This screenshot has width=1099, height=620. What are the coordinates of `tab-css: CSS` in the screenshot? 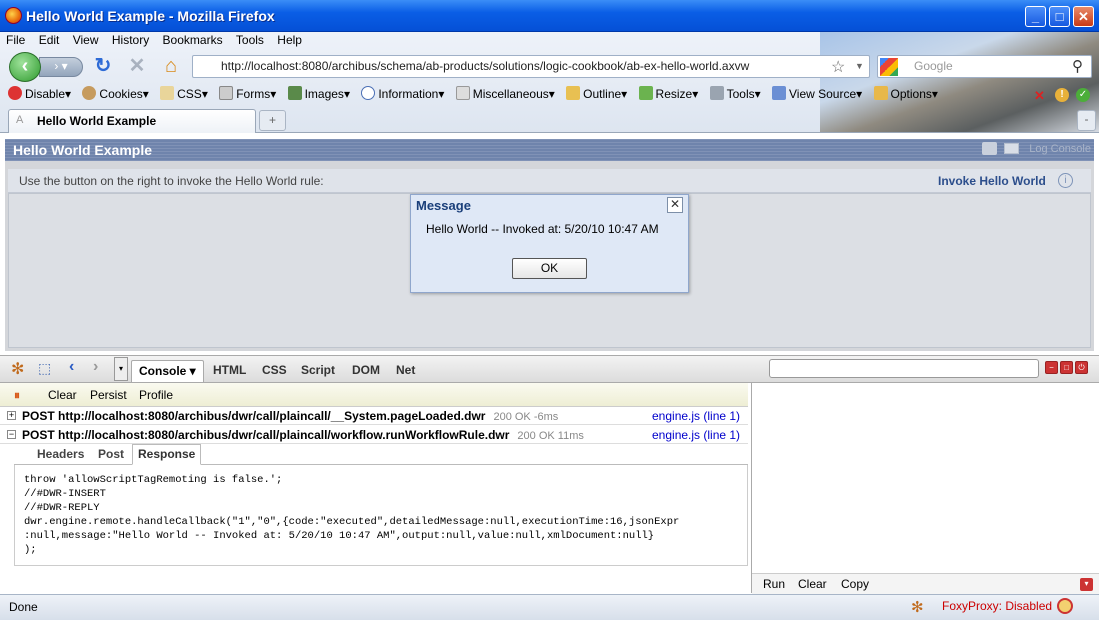 It's located at (274, 370).